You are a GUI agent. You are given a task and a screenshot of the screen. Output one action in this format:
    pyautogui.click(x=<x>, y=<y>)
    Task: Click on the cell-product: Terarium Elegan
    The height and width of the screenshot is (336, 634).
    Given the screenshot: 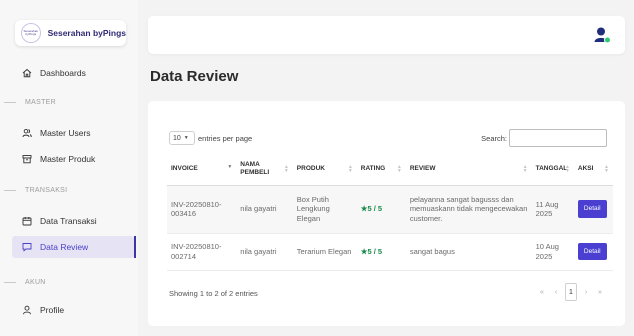 What is the action you would take?
    pyautogui.click(x=324, y=252)
    